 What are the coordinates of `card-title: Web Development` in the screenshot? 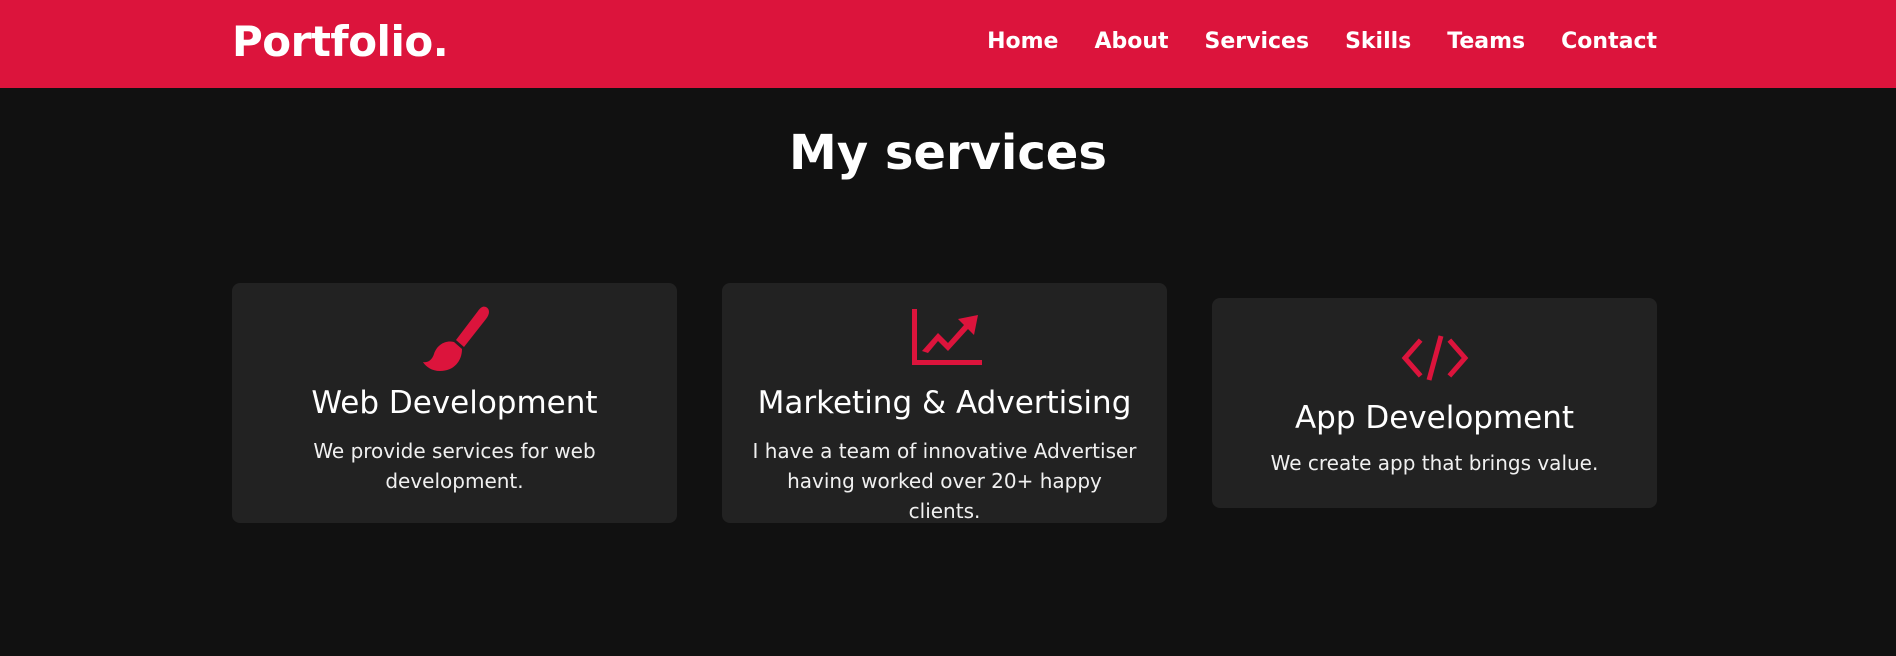 It's located at (454, 403).